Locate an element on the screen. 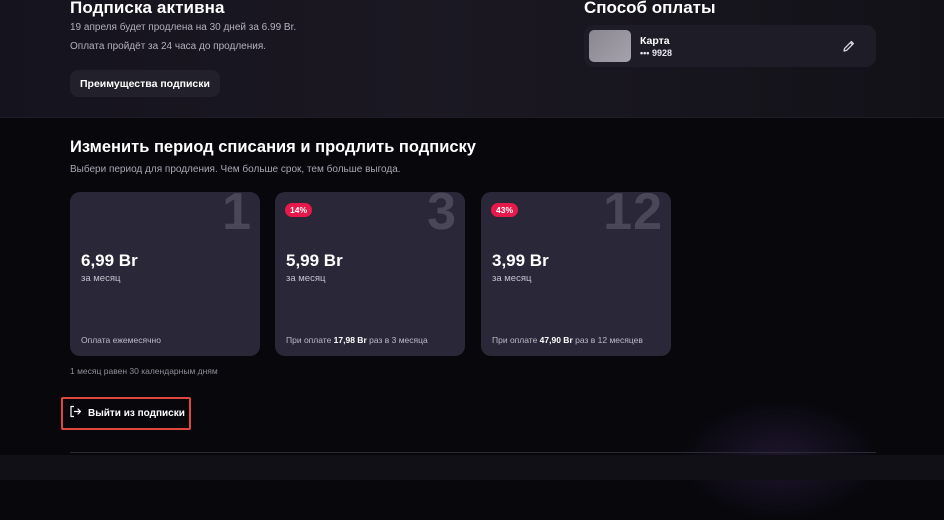  payment-notice: Оплата пройдёт за 24 часа до продления. is located at coordinates (168, 46).